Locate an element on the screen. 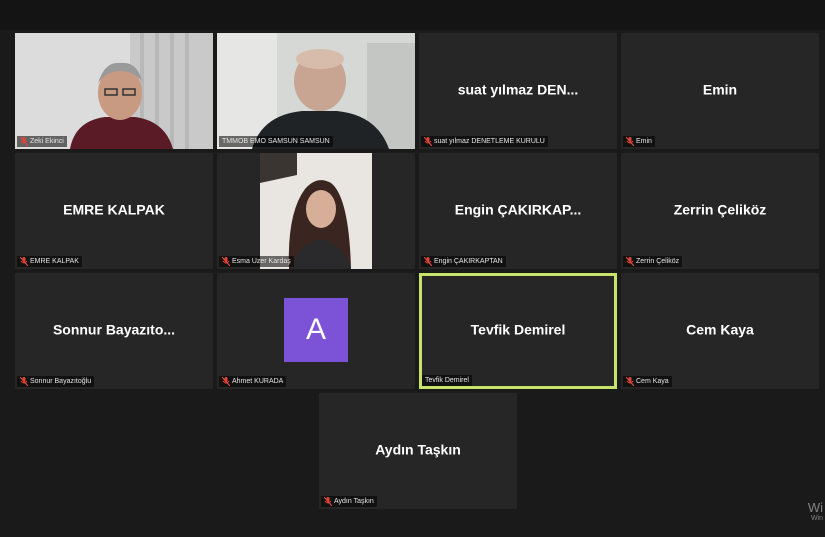 This screenshot has width=825, height=537. participant-tile-emre-kalpak: EMRE KALPAK EMRE KALPAK is located at coordinates (114, 211).